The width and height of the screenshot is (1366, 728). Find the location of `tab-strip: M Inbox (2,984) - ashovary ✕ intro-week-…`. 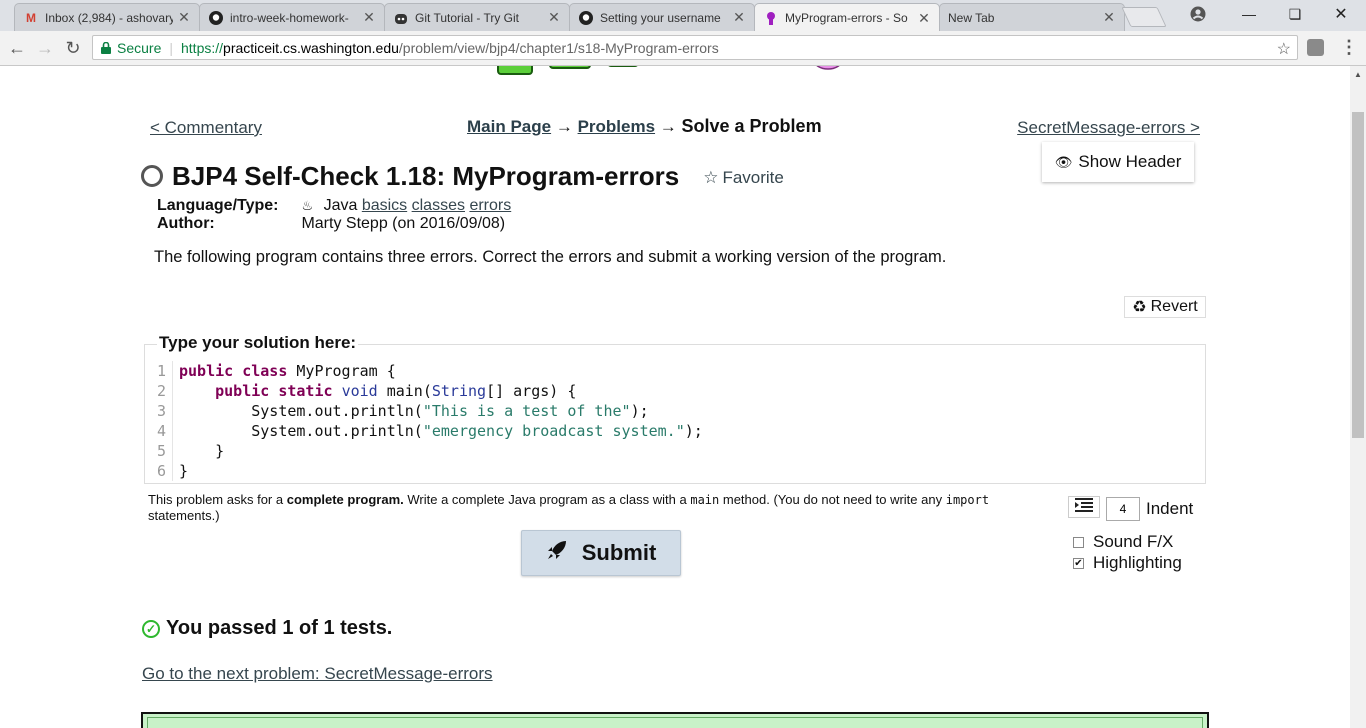

tab-strip: M Inbox (2,984) - ashovary ✕ intro-week-… is located at coordinates (683, 16).